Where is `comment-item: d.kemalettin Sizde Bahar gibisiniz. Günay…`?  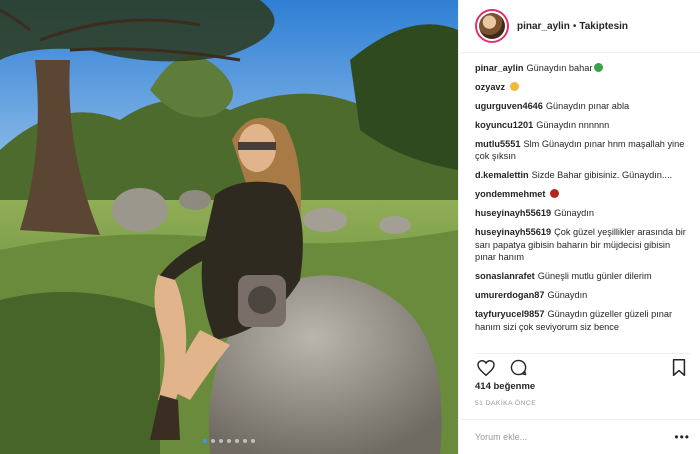 comment-item: d.kemalettin Sizde Bahar gibisiniz. Günay… is located at coordinates (582, 175).